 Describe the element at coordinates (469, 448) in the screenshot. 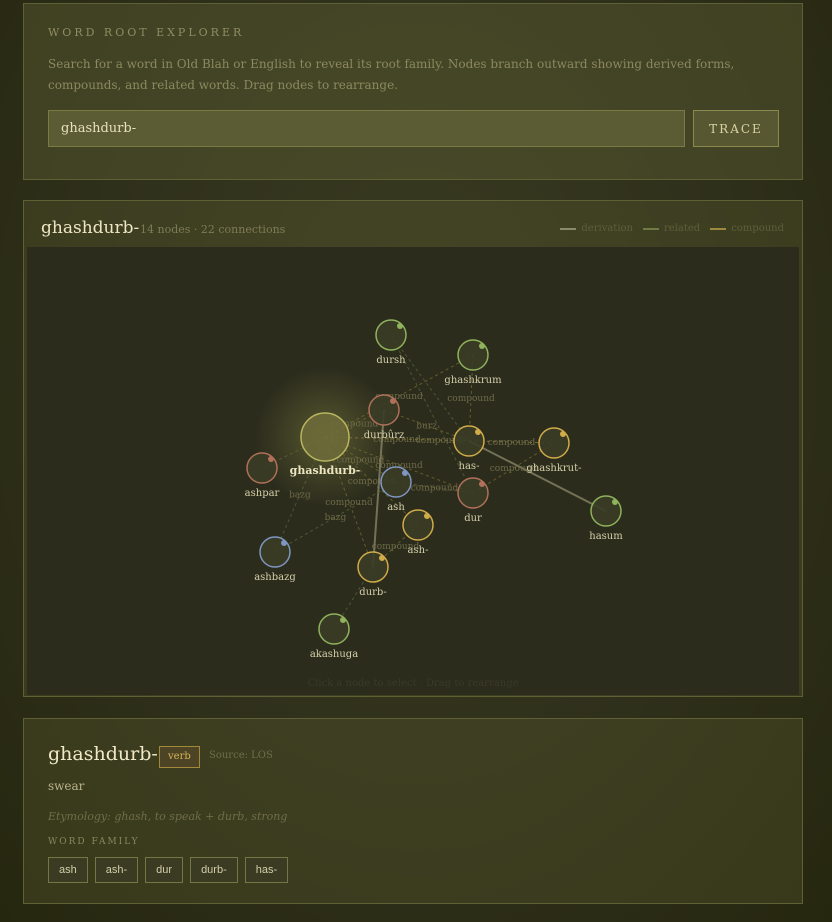

I see `graph-node: has-` at that location.